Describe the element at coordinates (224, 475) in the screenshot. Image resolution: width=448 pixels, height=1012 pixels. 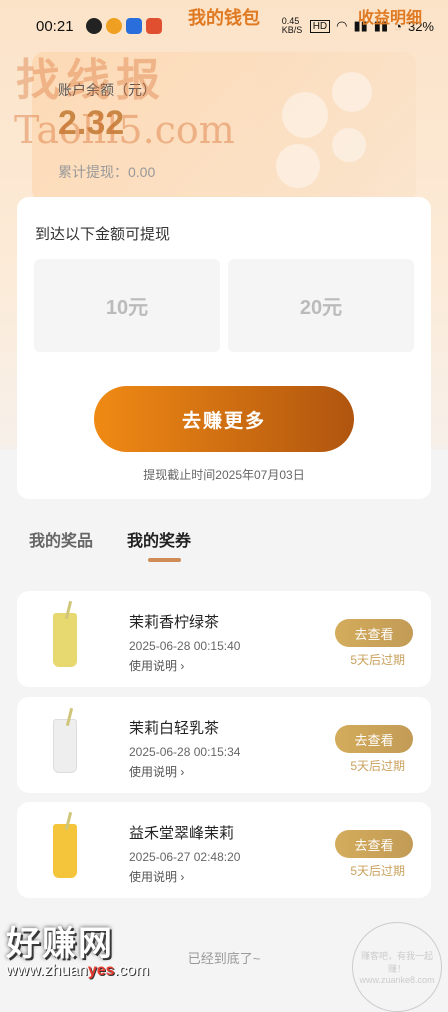
I see `withdraw-deadline: 提现截止时间2025年07月03日` at that location.